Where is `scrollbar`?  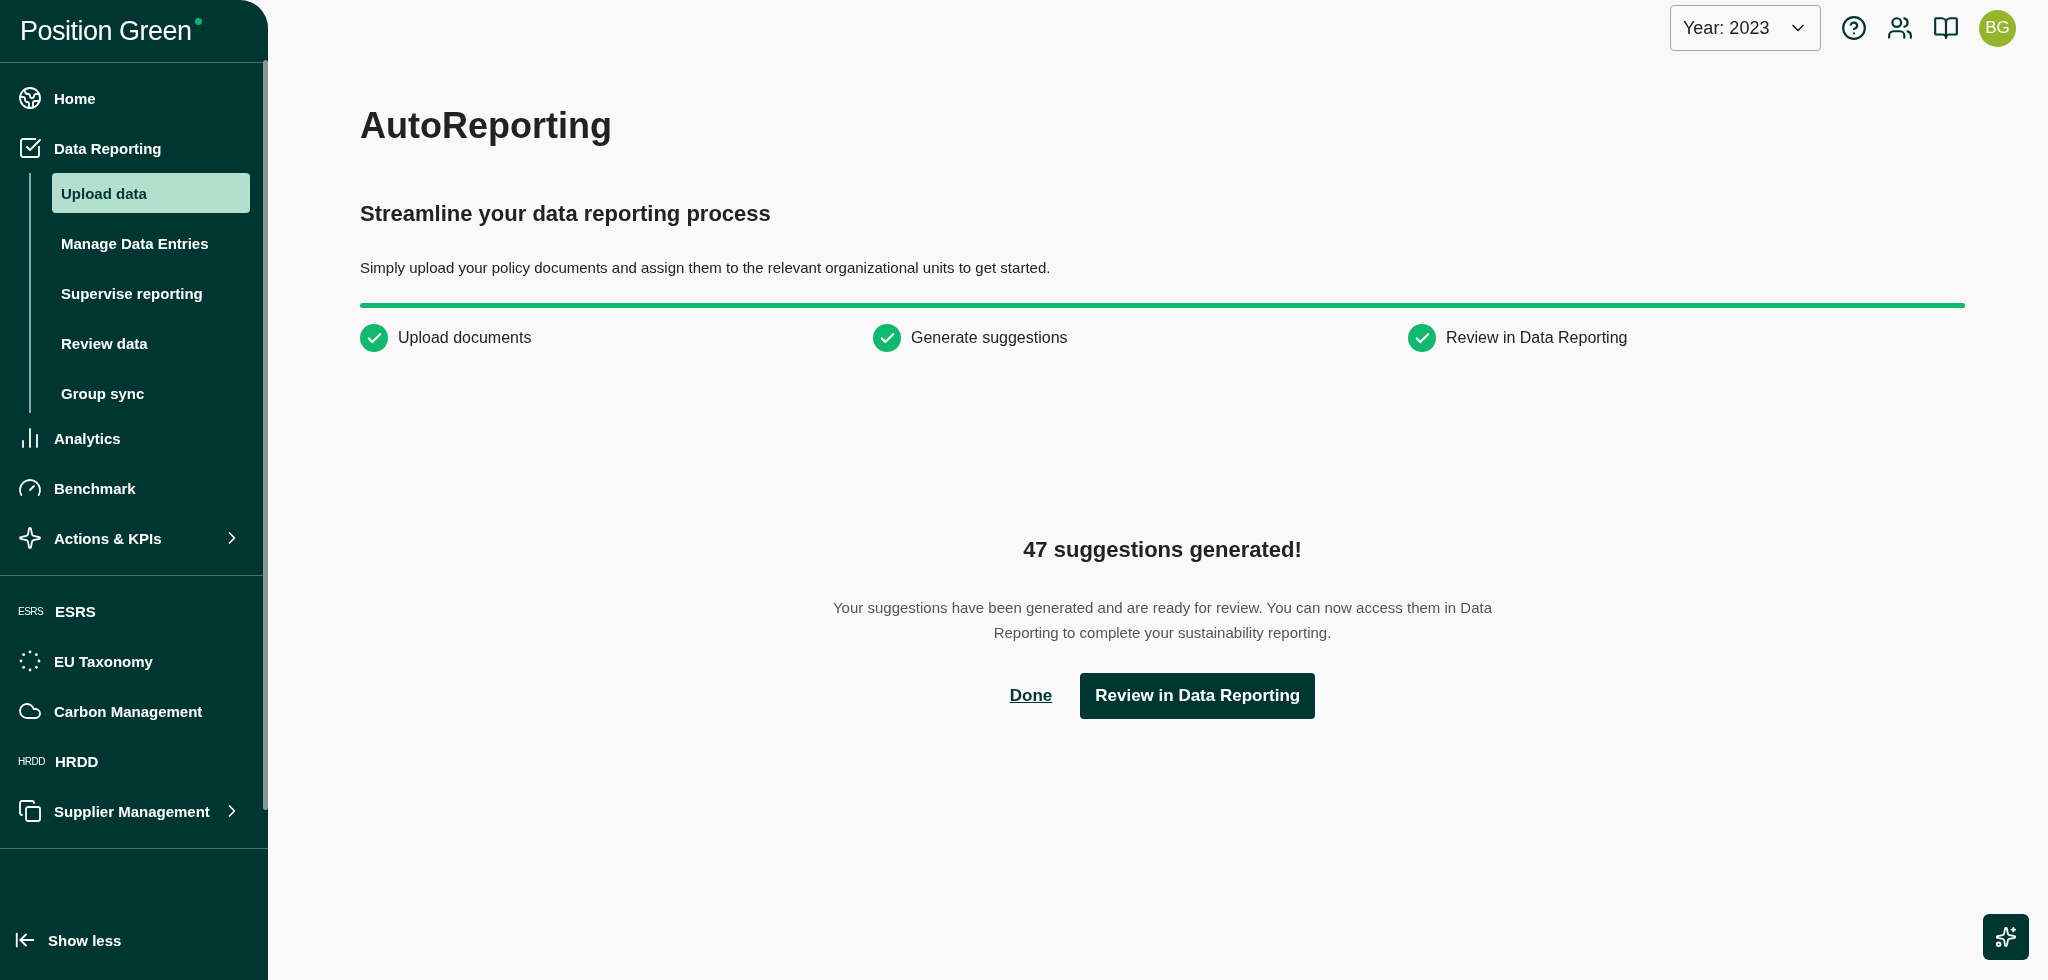
scrollbar is located at coordinates (265, 435).